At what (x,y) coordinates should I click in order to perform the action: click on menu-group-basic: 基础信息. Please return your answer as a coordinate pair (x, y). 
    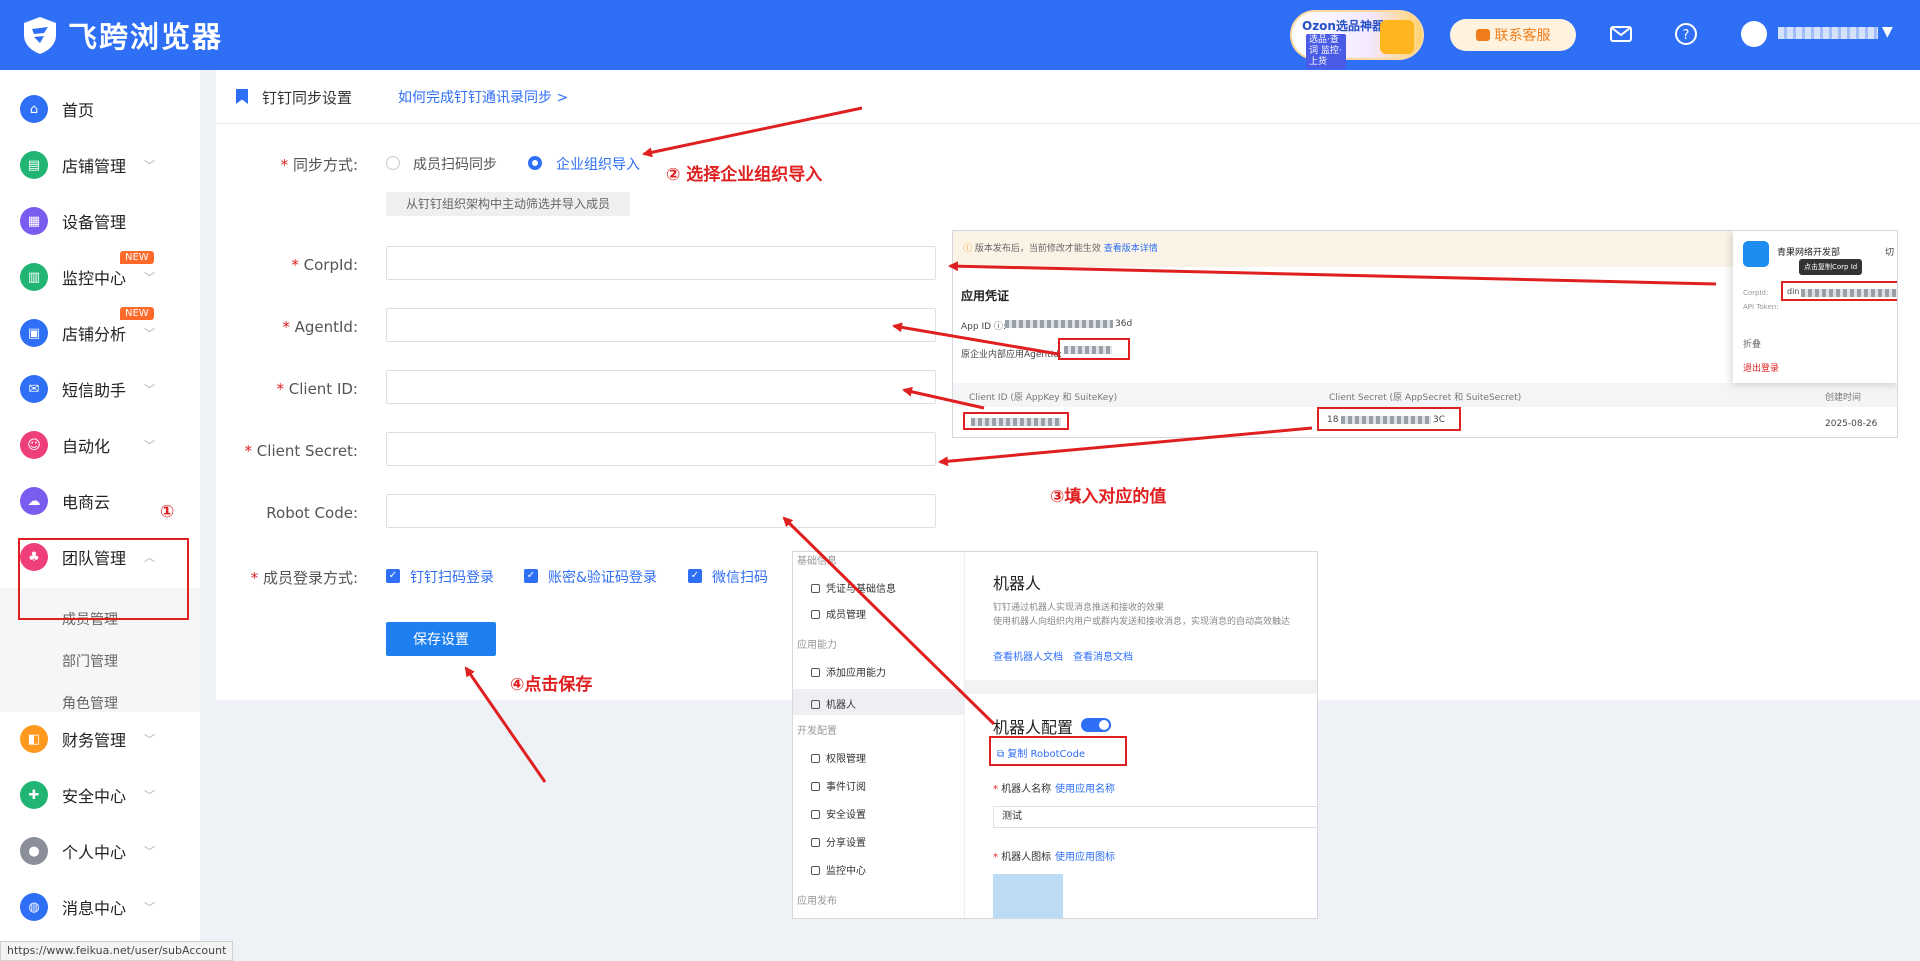
    Looking at the image, I should click on (817, 561).